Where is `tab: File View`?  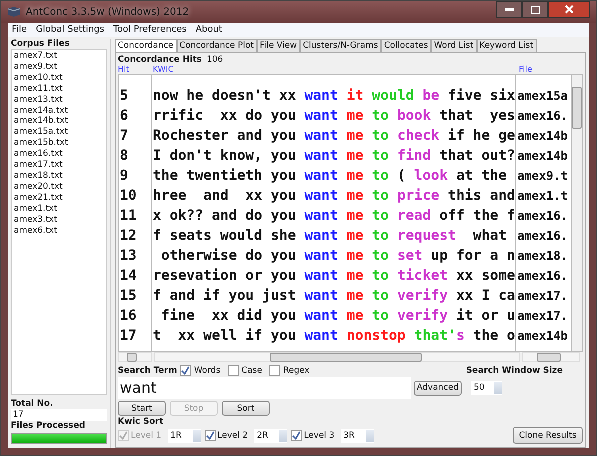 tab: File View is located at coordinates (278, 45).